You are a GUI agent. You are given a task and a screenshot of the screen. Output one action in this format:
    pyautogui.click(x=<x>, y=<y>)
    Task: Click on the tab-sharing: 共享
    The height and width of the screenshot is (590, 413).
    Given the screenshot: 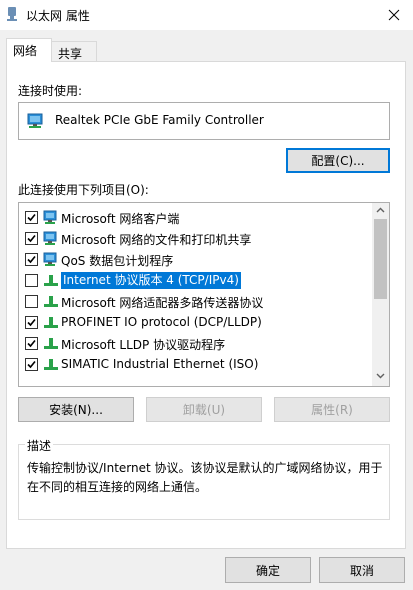 What is the action you would take?
    pyautogui.click(x=74, y=52)
    